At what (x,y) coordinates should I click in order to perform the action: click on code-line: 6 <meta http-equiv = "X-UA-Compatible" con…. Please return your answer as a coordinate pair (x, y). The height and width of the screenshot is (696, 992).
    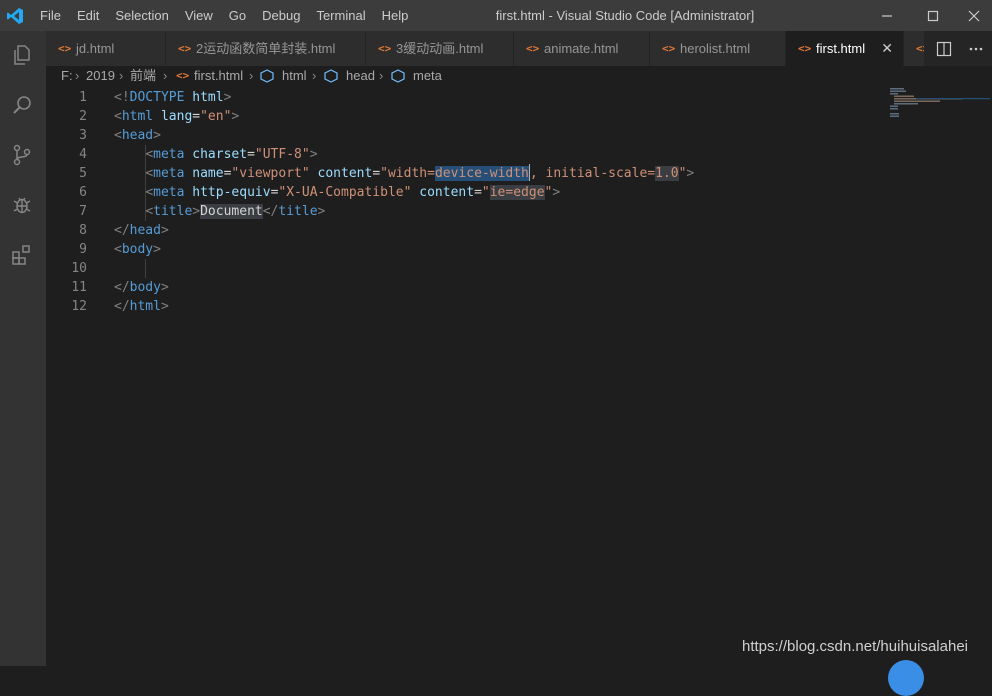
    Looking at the image, I should click on (519, 192).